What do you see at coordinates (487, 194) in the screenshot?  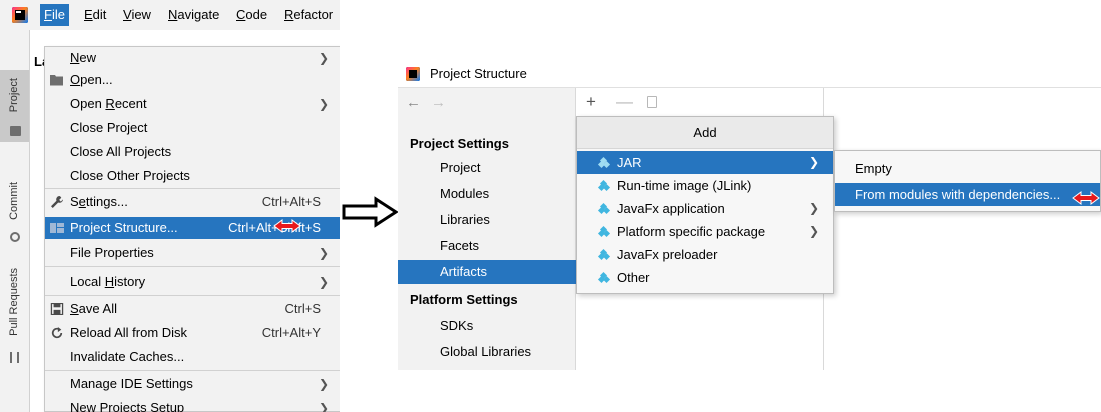 I see `sidebar-item-modules: Modules` at bounding box center [487, 194].